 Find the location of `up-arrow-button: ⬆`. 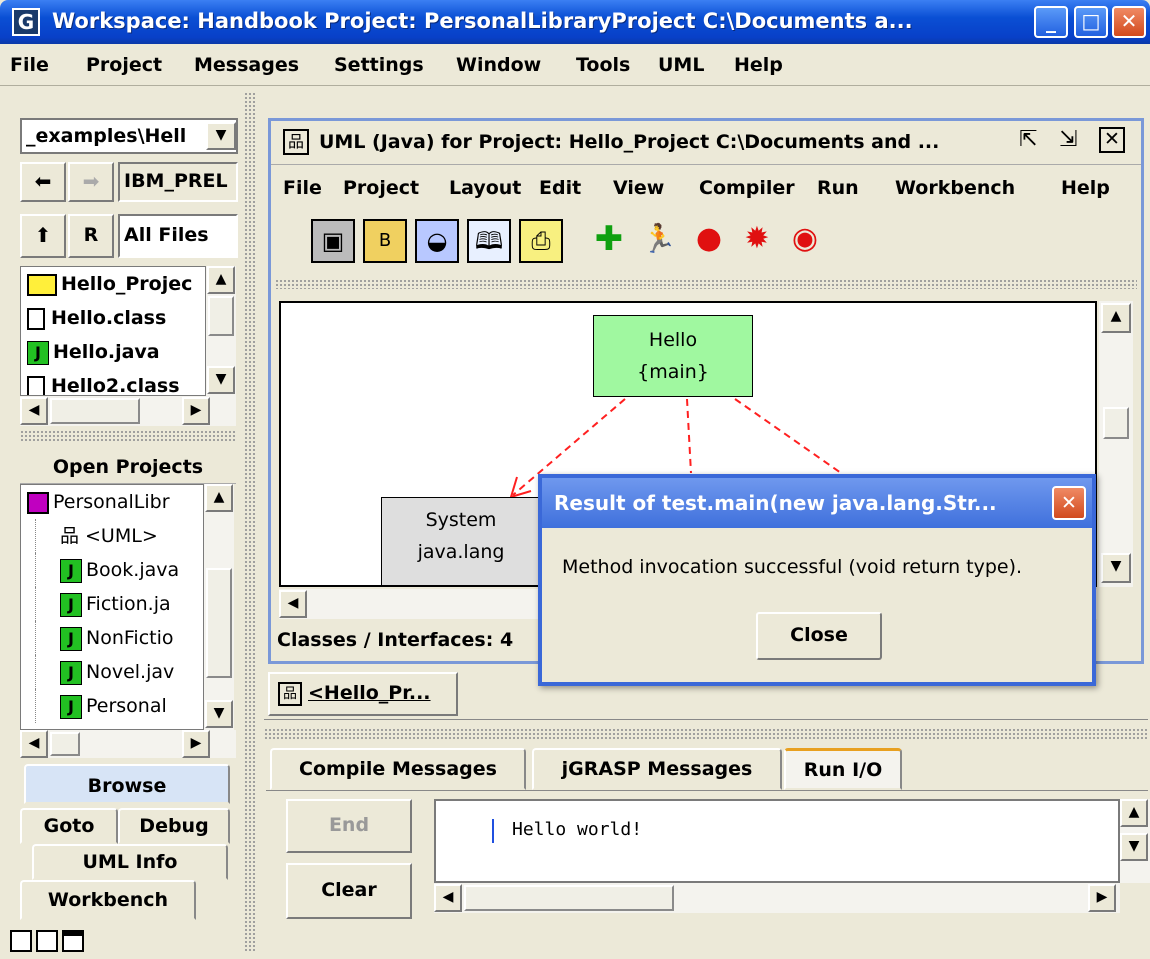

up-arrow-button: ⬆ is located at coordinates (43, 236).